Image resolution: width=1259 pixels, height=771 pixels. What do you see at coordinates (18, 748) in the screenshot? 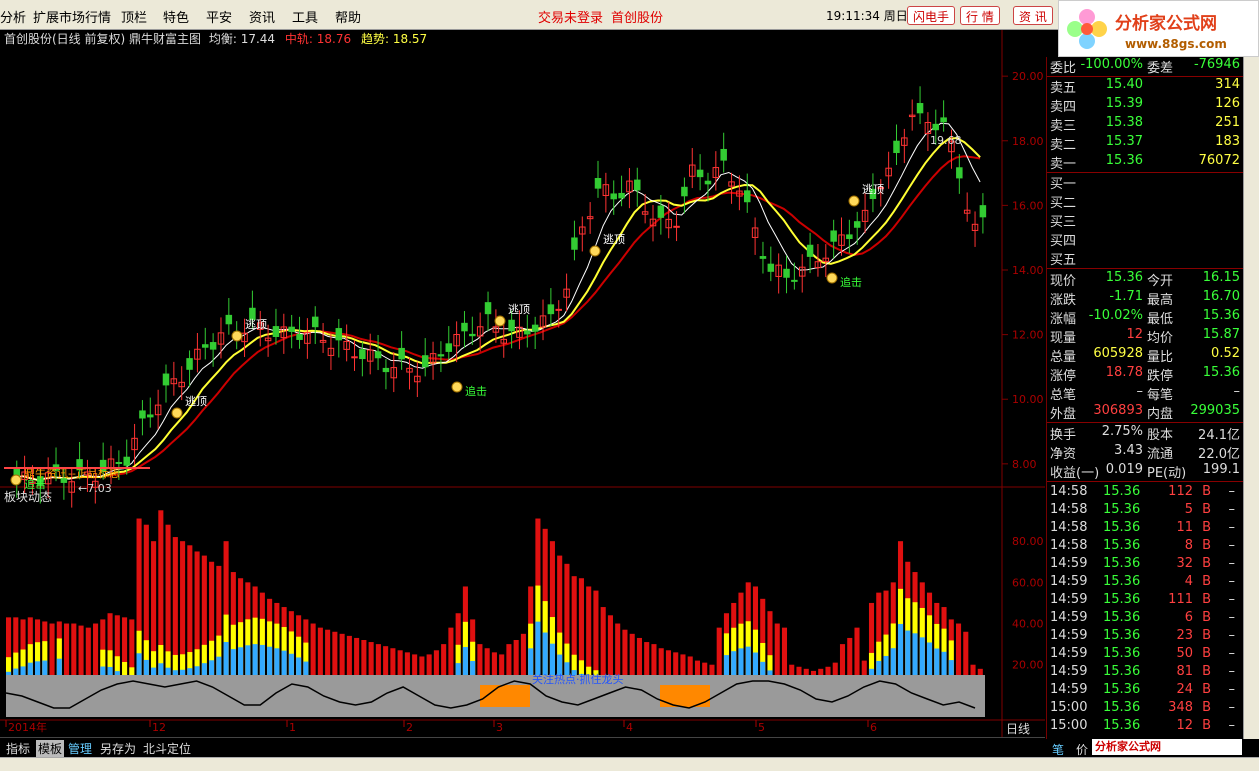
I see `tab-indicator: 指标` at bounding box center [18, 748].